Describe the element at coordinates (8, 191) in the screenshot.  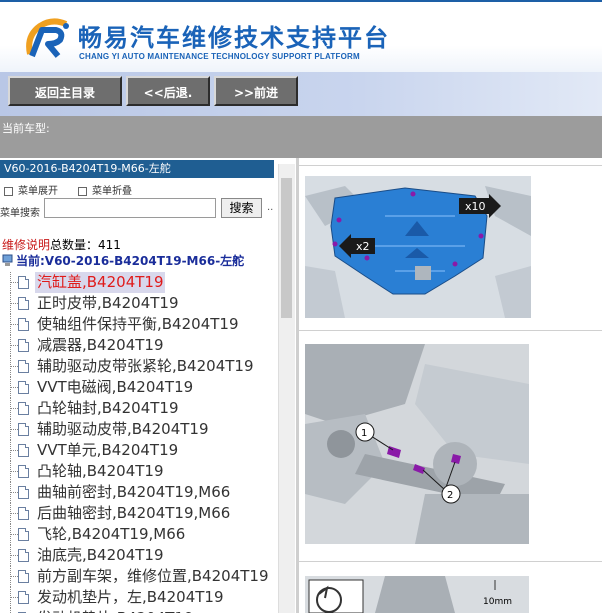
I see `expand-icon` at that location.